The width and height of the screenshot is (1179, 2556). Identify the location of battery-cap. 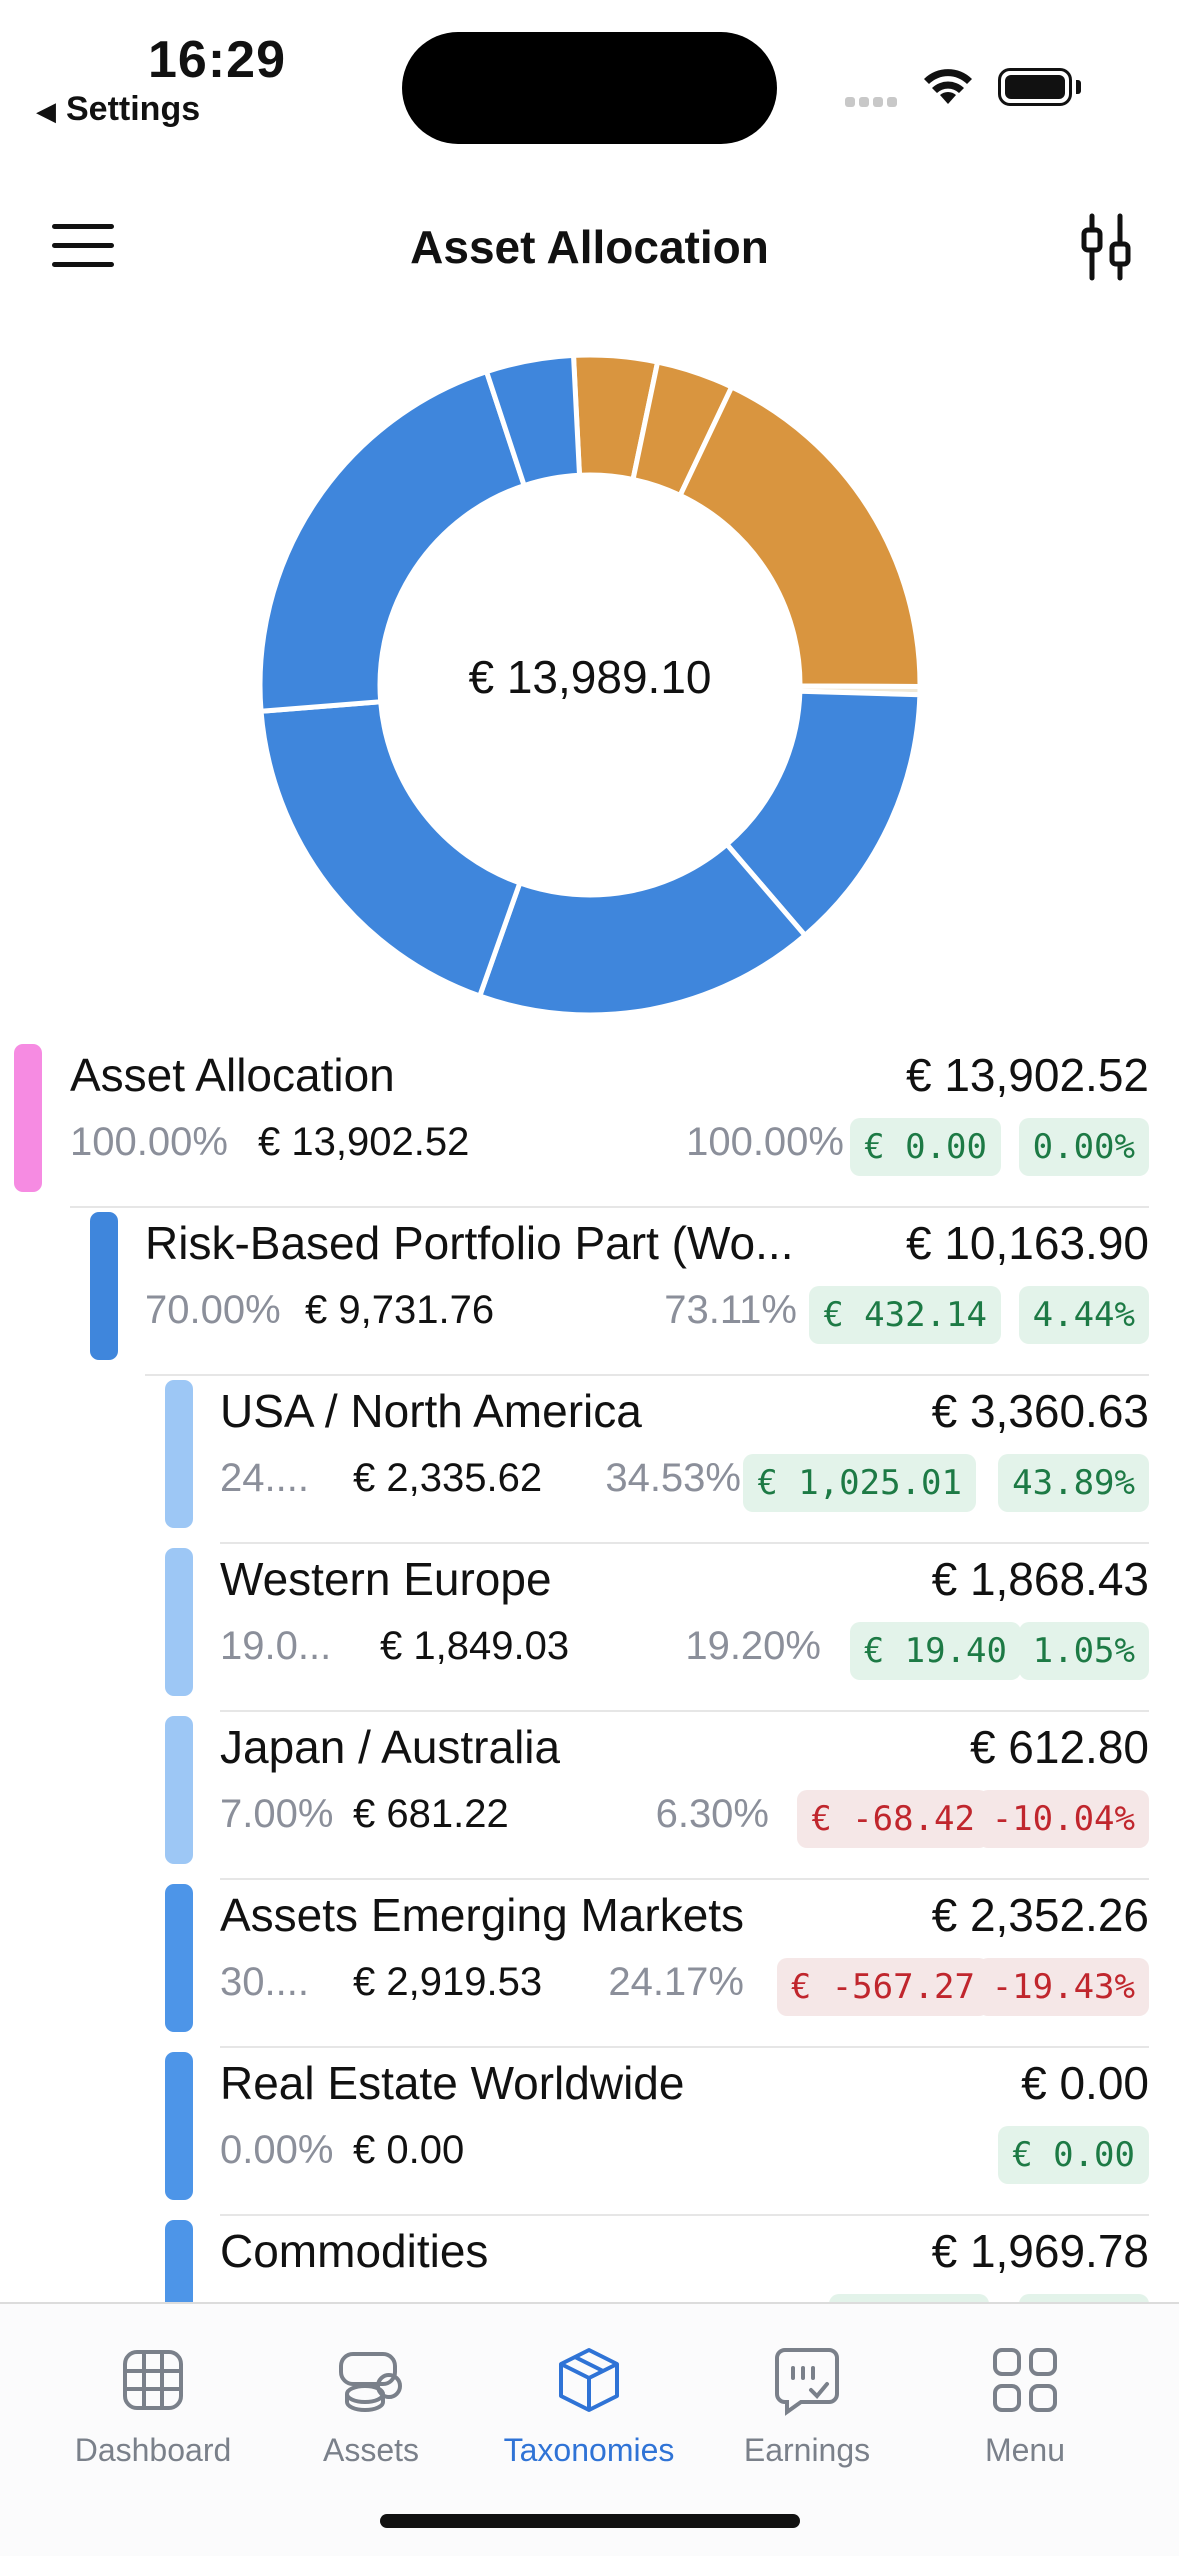
(1078, 87).